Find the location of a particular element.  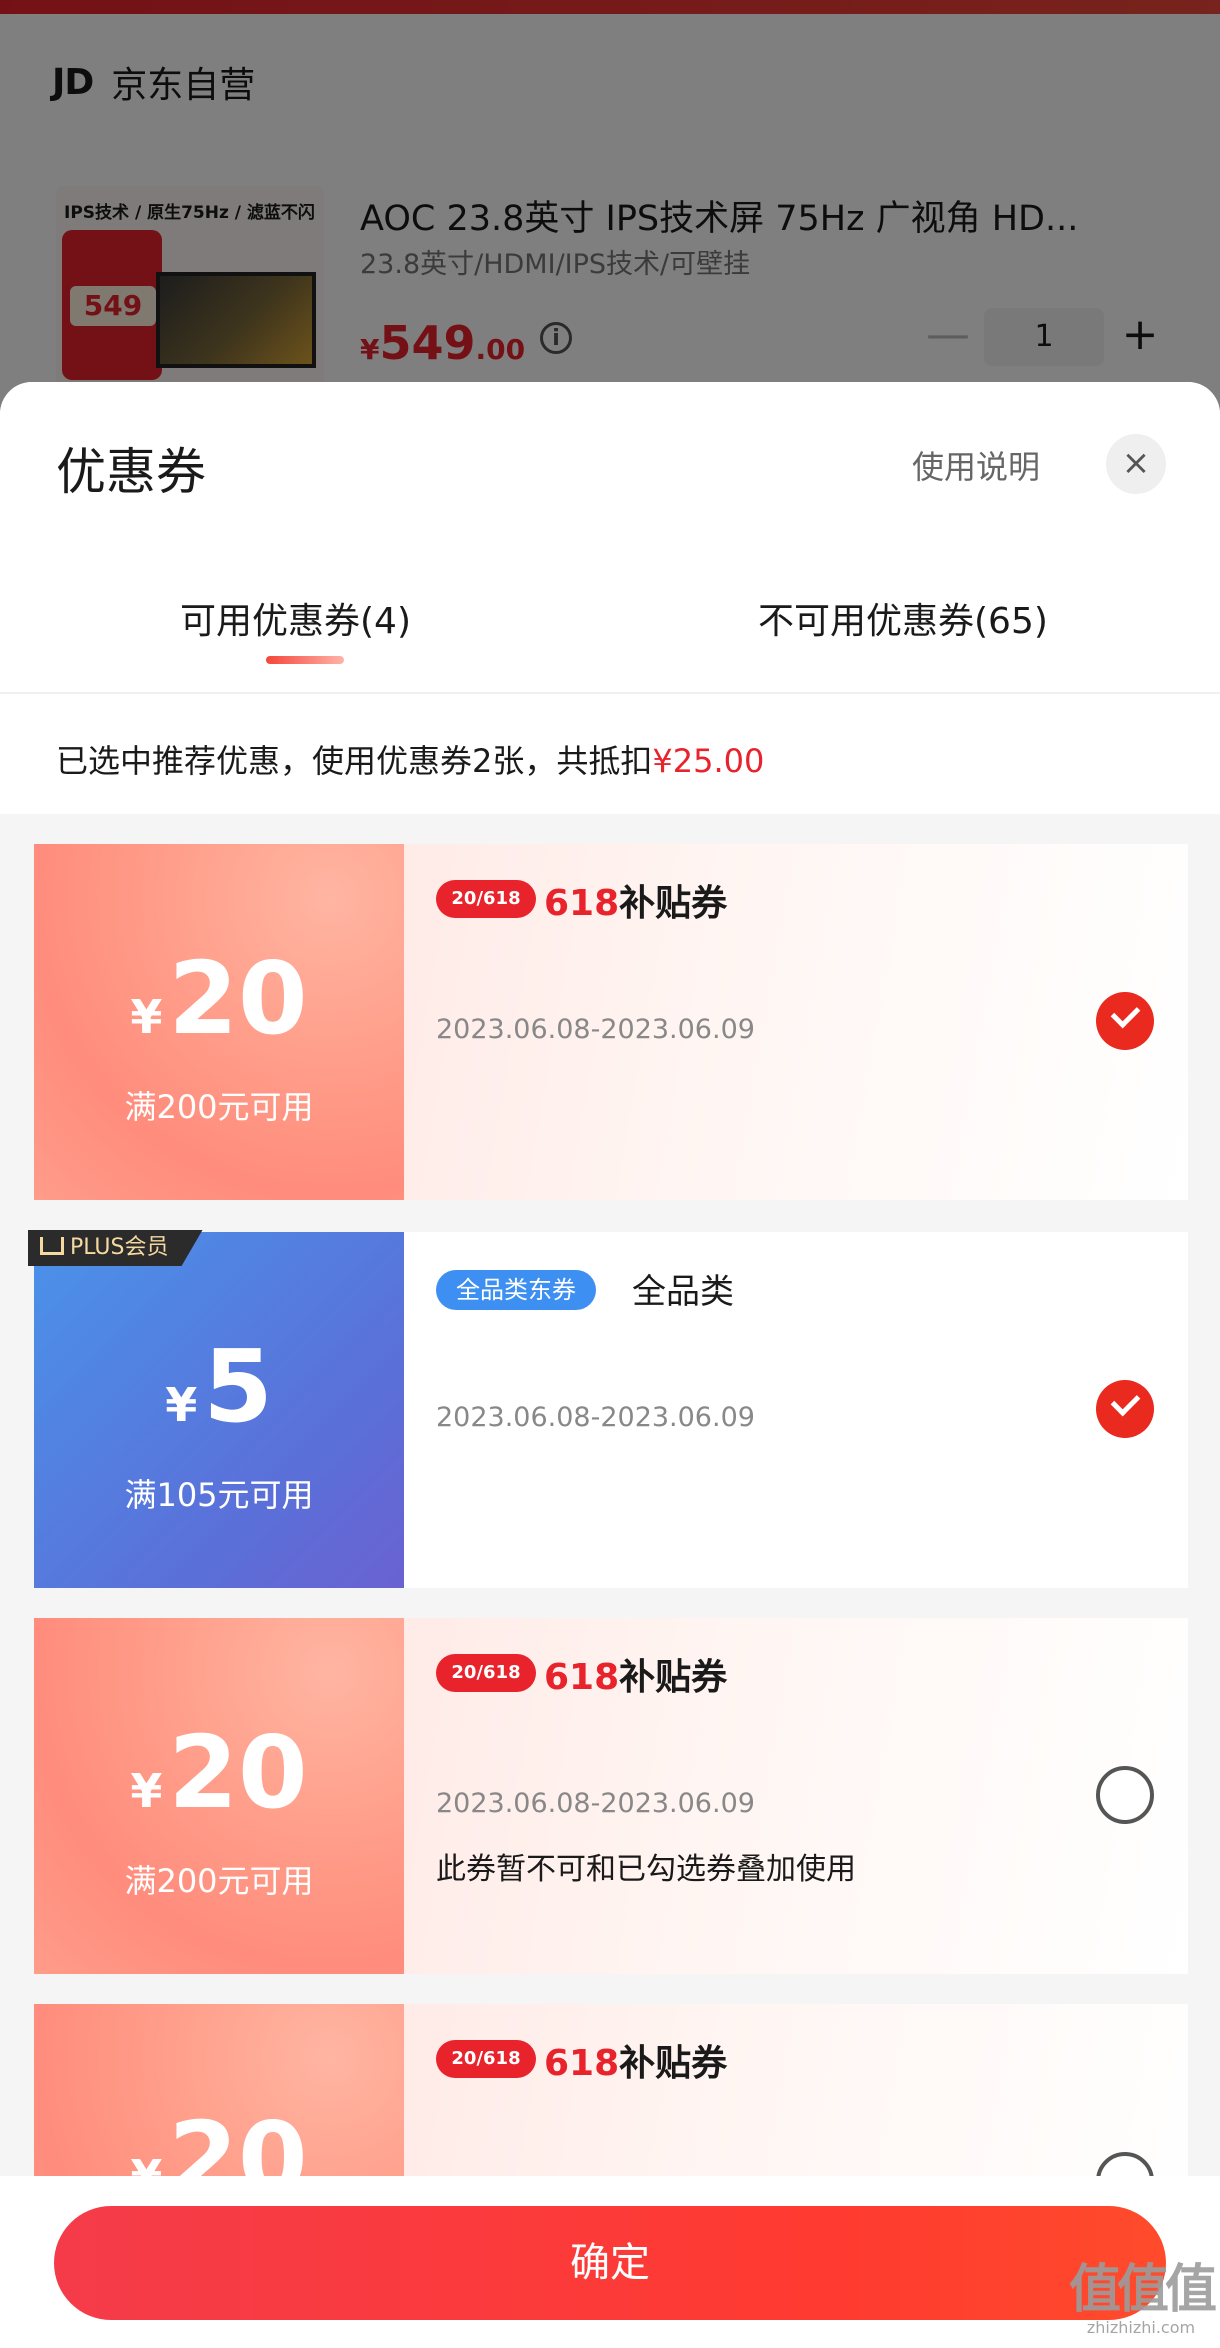

plus-member-badge: PLUS会员 is located at coordinates (115, 1248).